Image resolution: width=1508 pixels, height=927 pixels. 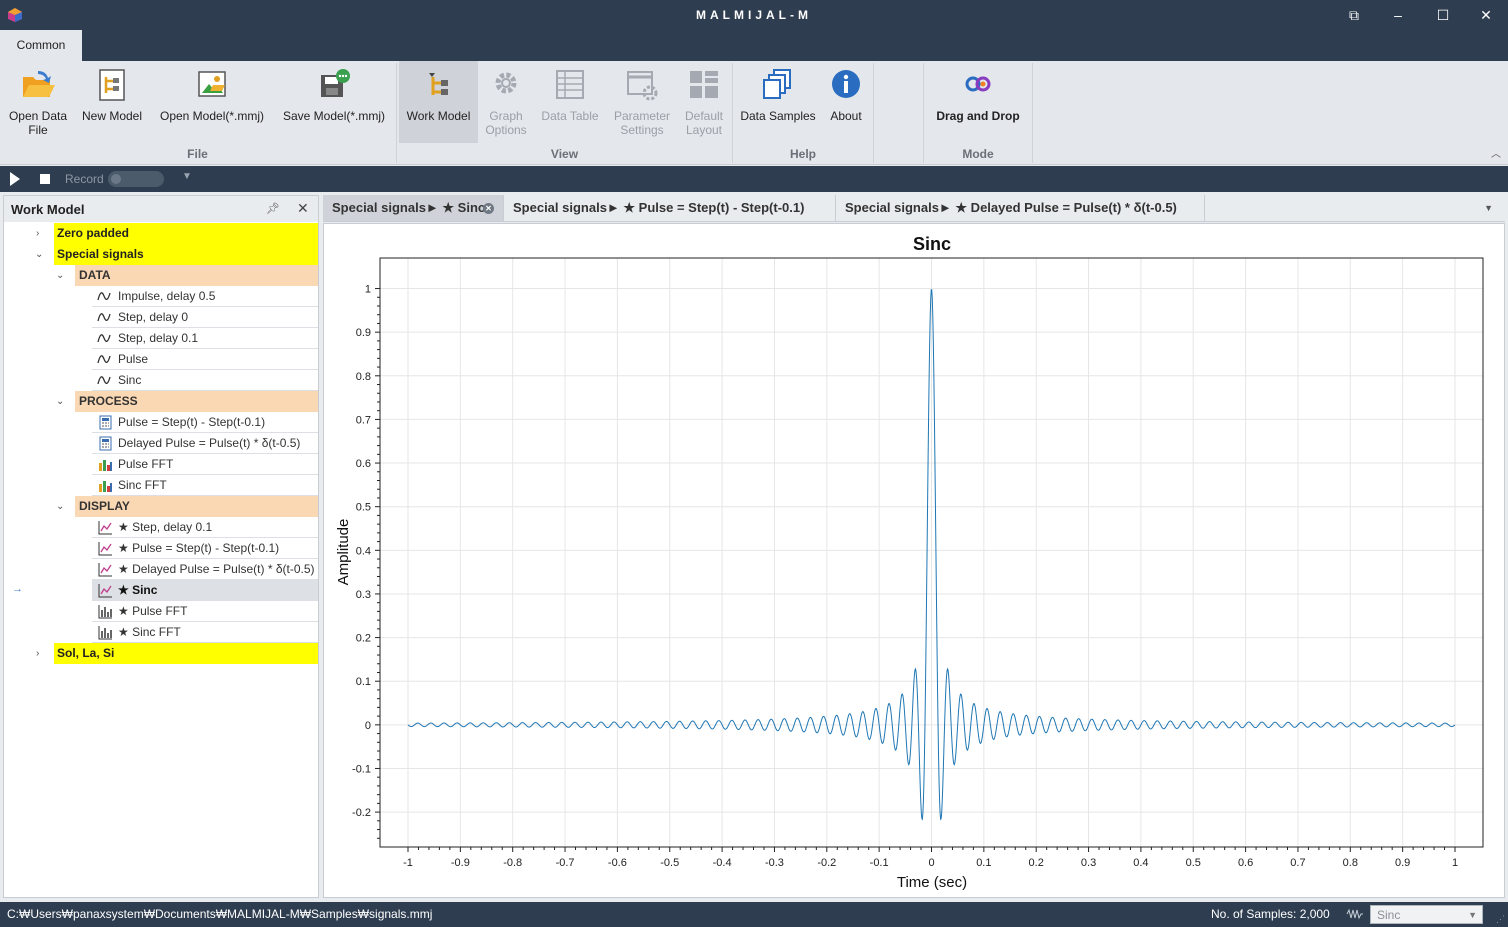 I want to click on tree-item-process: Pulse FFT, so click(x=205, y=464).